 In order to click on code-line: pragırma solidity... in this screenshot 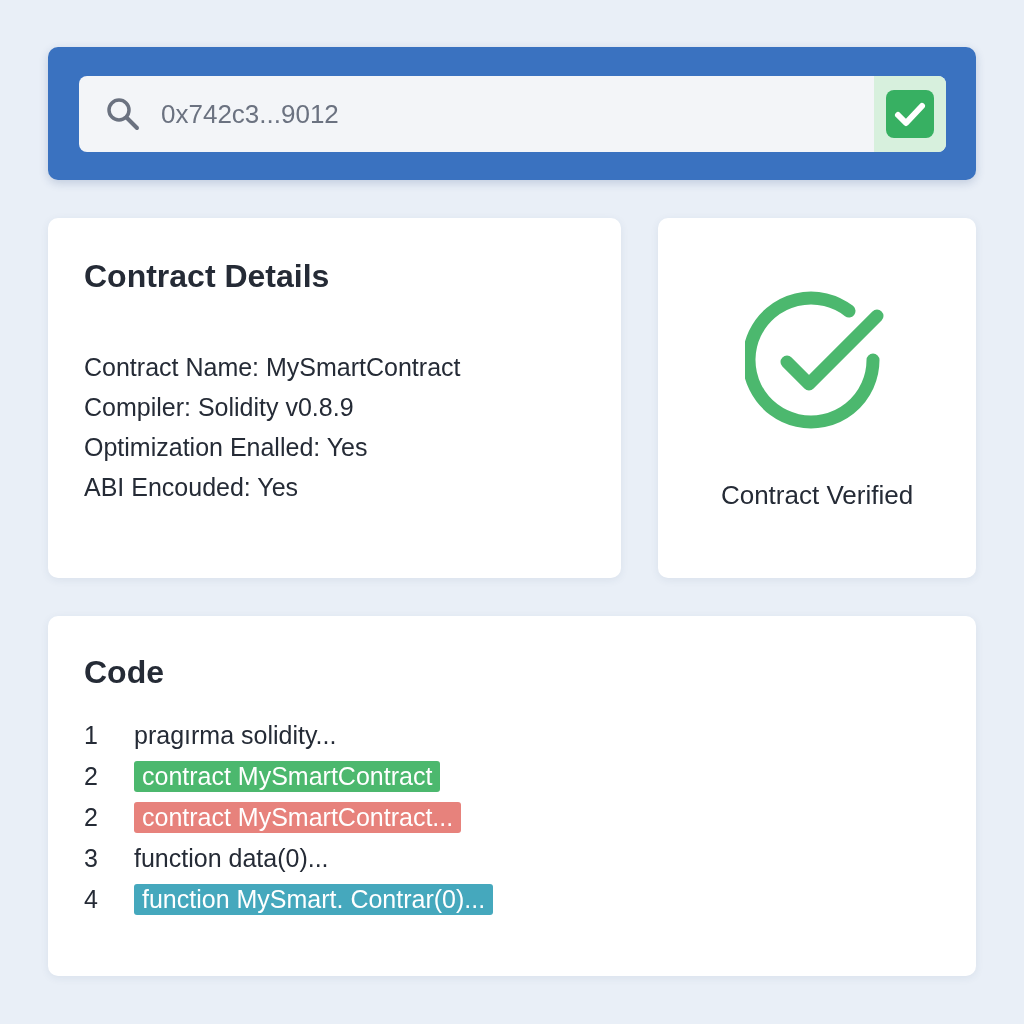, I will do `click(235, 735)`.